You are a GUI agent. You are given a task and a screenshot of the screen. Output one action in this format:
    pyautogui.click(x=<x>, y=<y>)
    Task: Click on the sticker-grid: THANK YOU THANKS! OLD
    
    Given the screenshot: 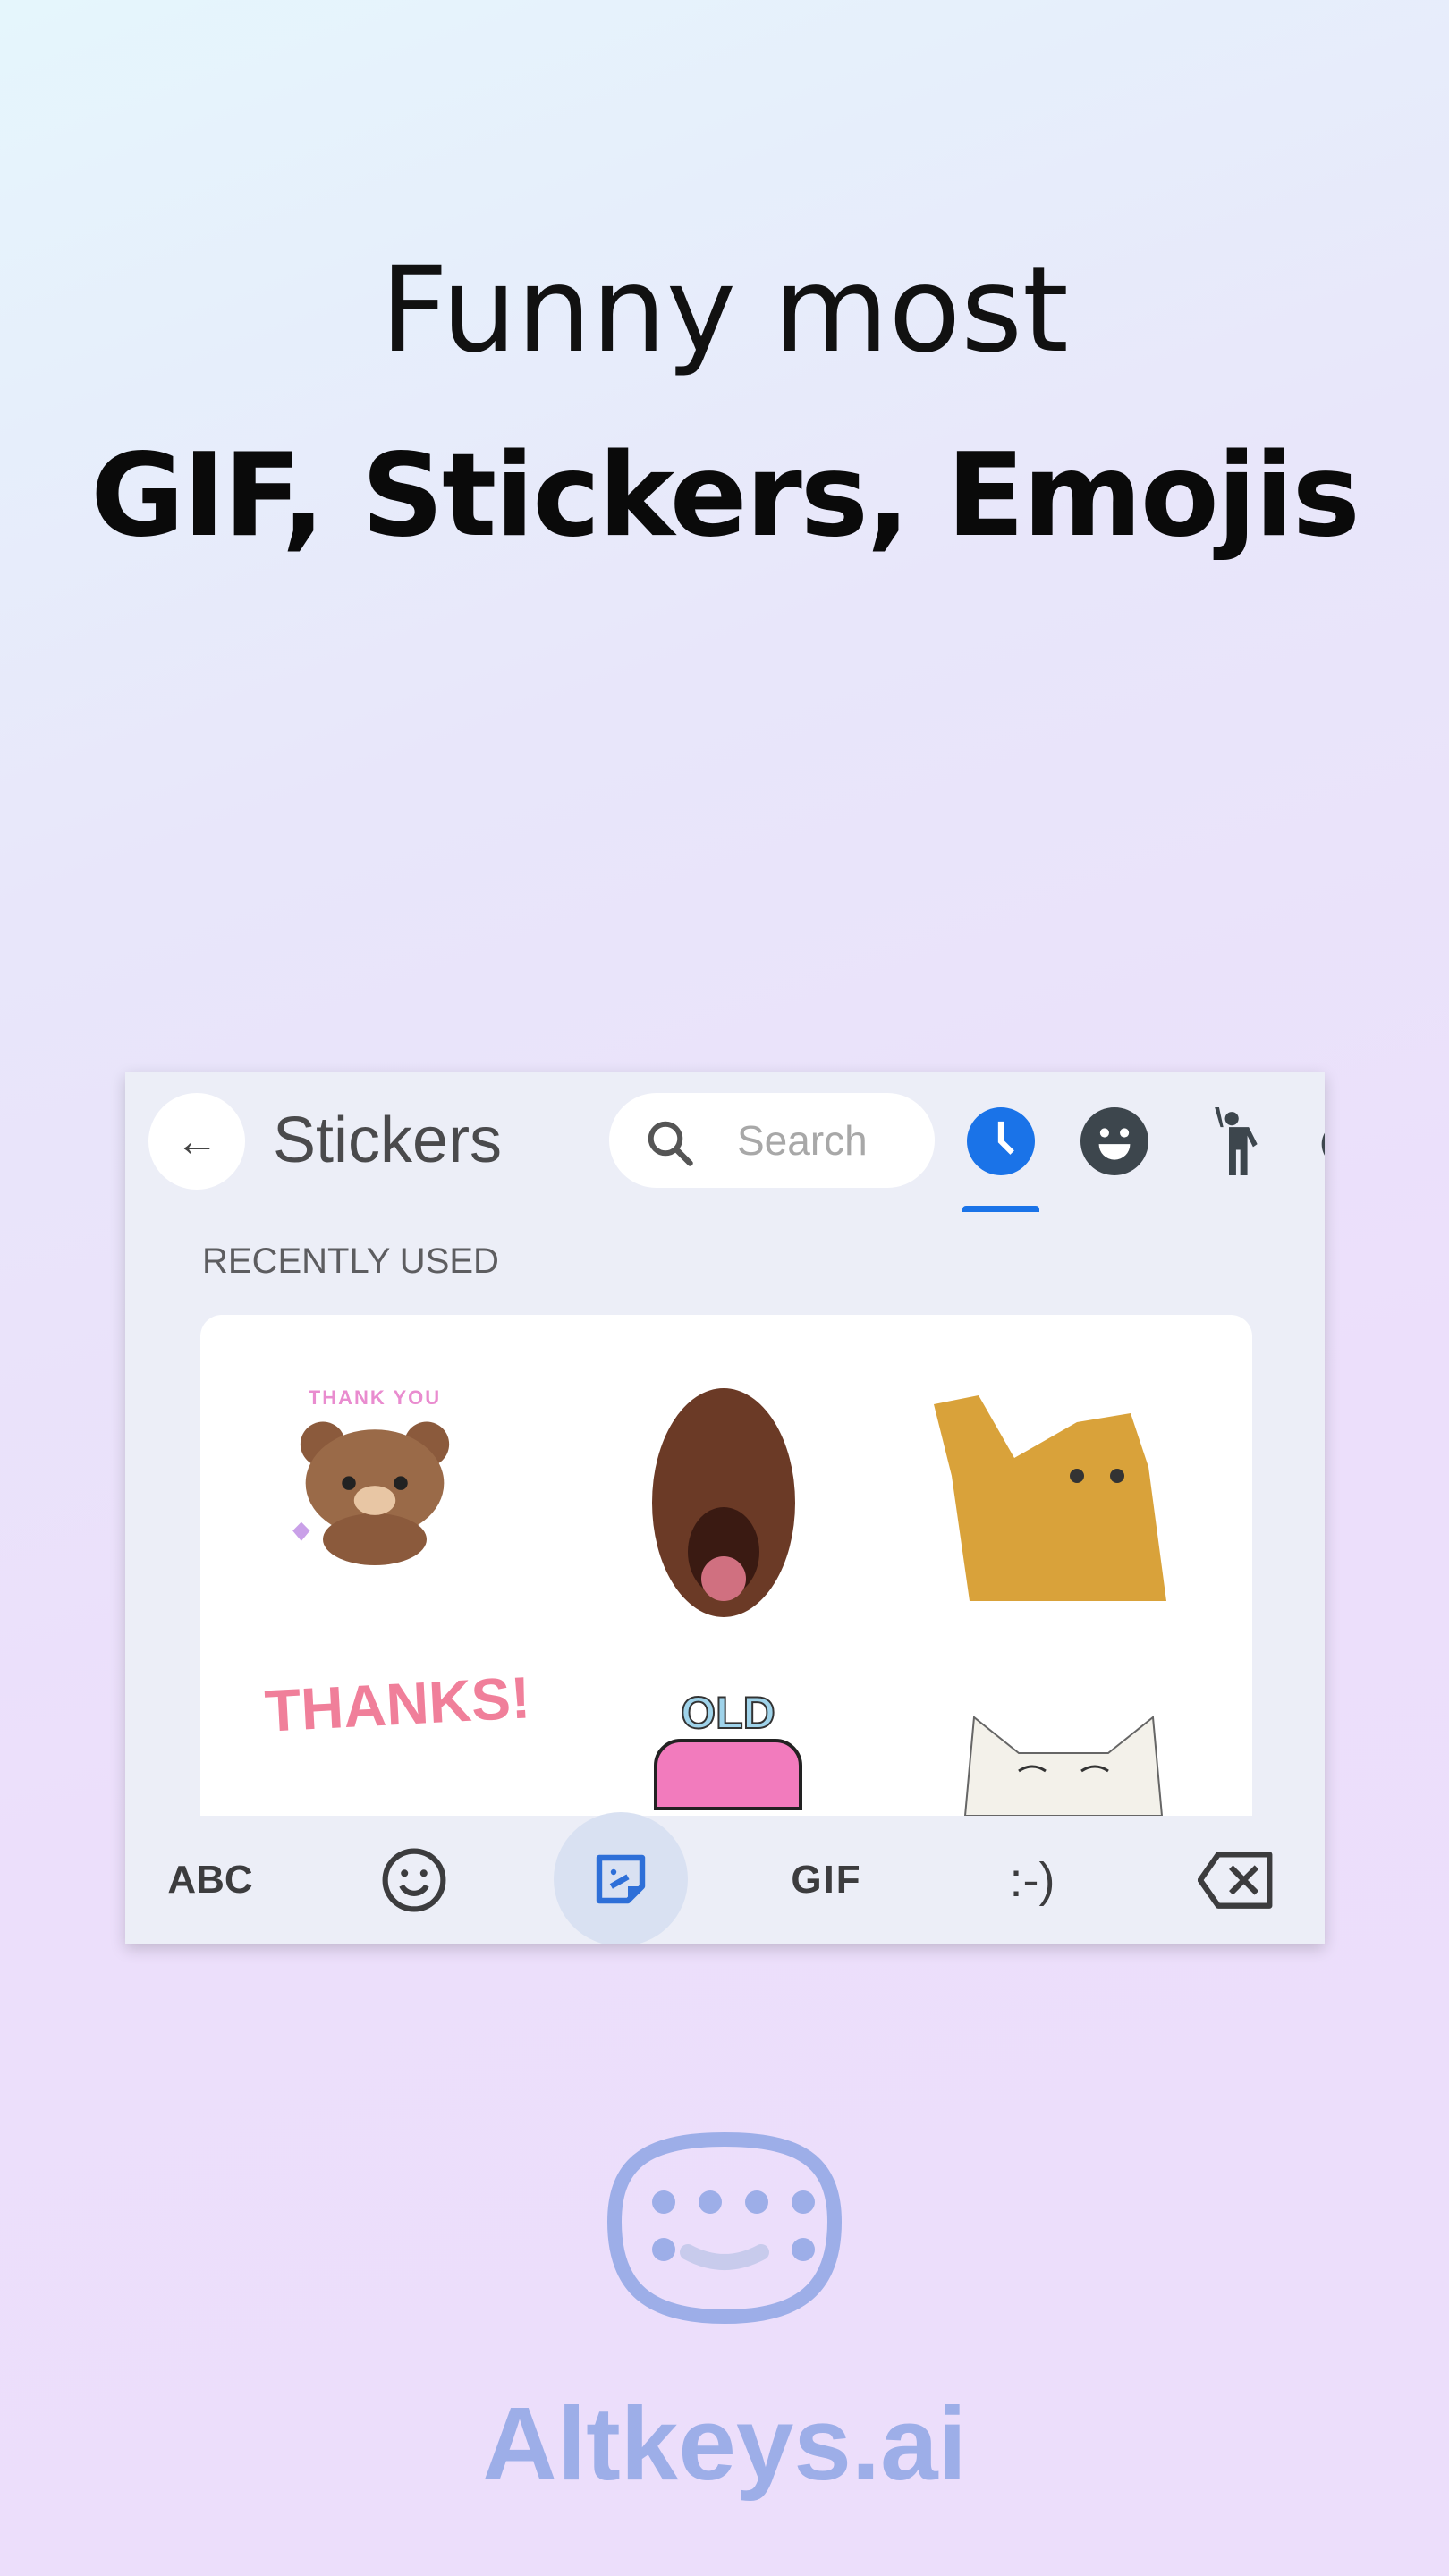 What is the action you would take?
    pyautogui.click(x=726, y=1565)
    